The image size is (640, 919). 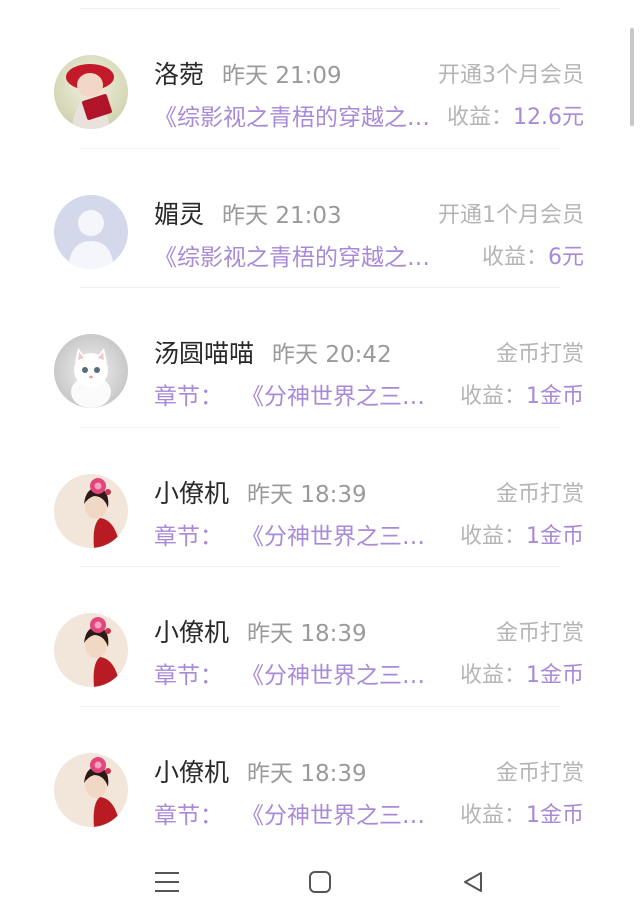 What do you see at coordinates (511, 215) in the screenshot?
I see `record-type: 开通1个月会员` at bounding box center [511, 215].